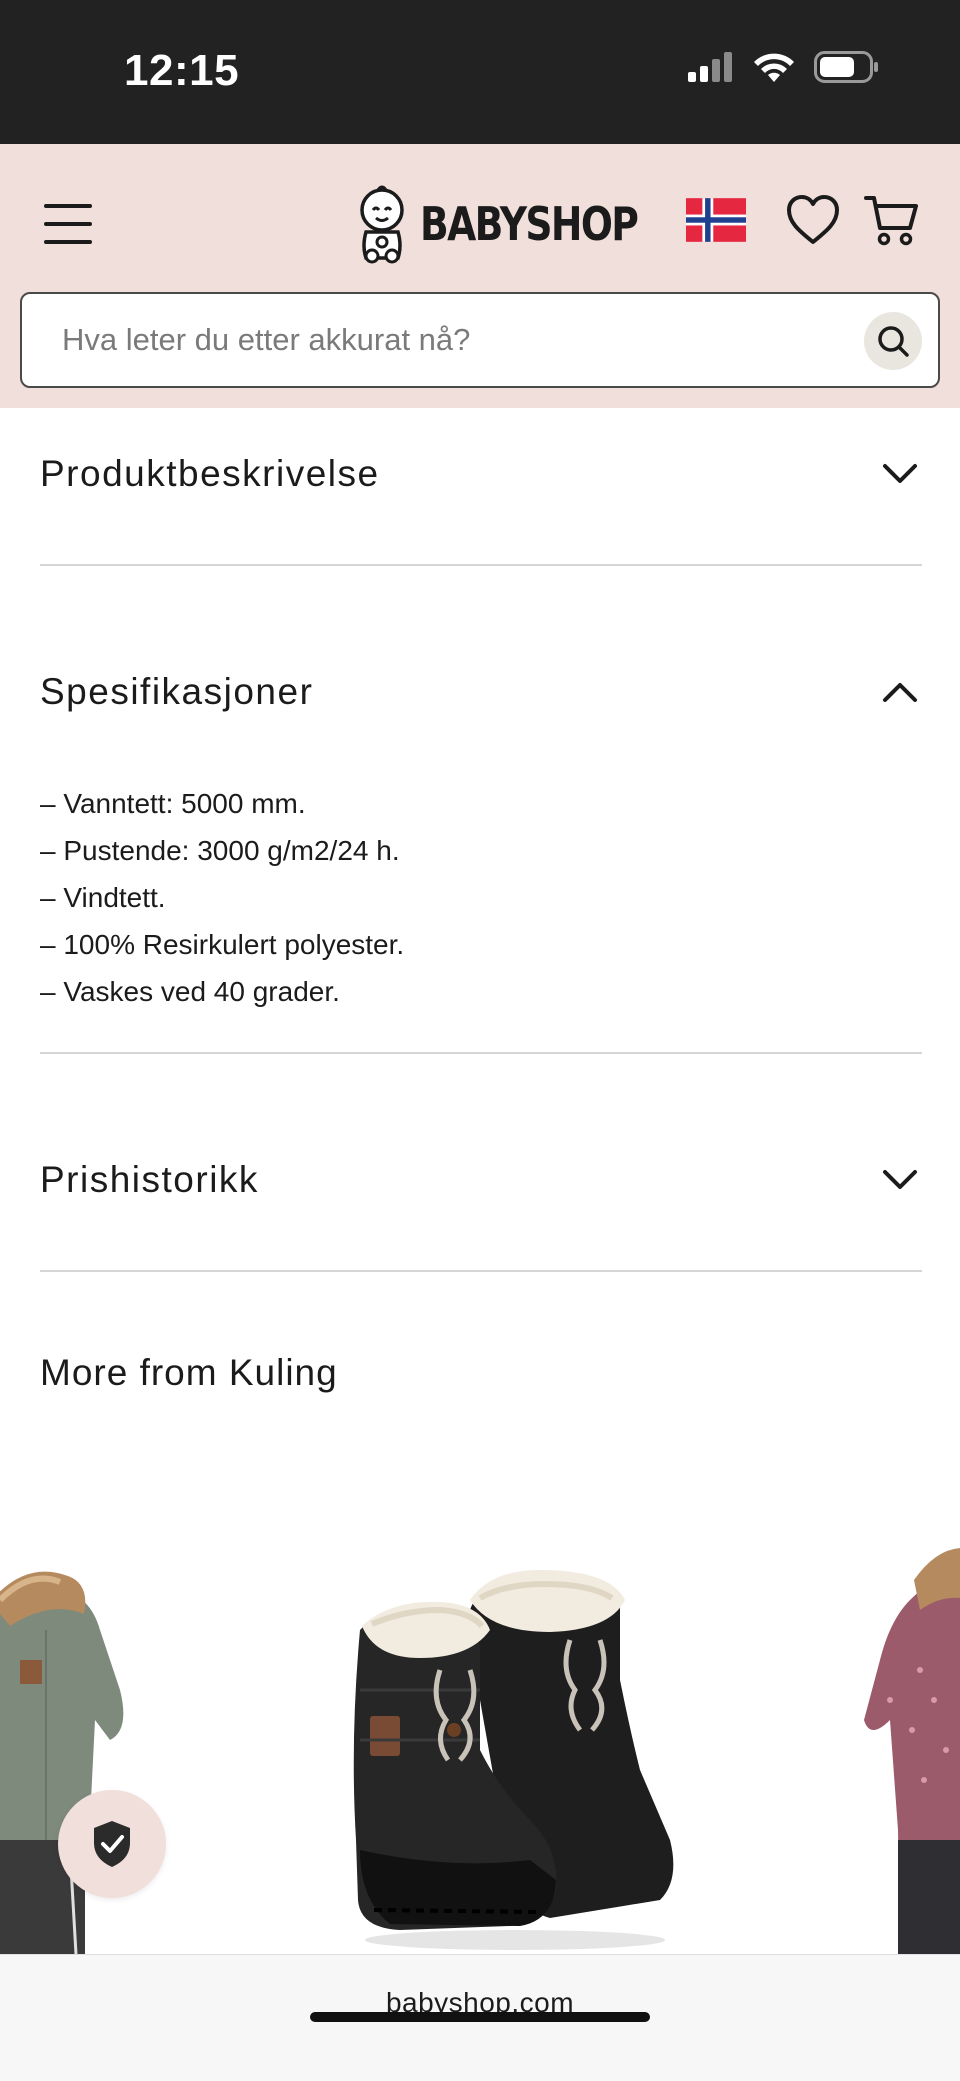 The image size is (960, 2081). I want to click on battery-icon, so click(846, 67).